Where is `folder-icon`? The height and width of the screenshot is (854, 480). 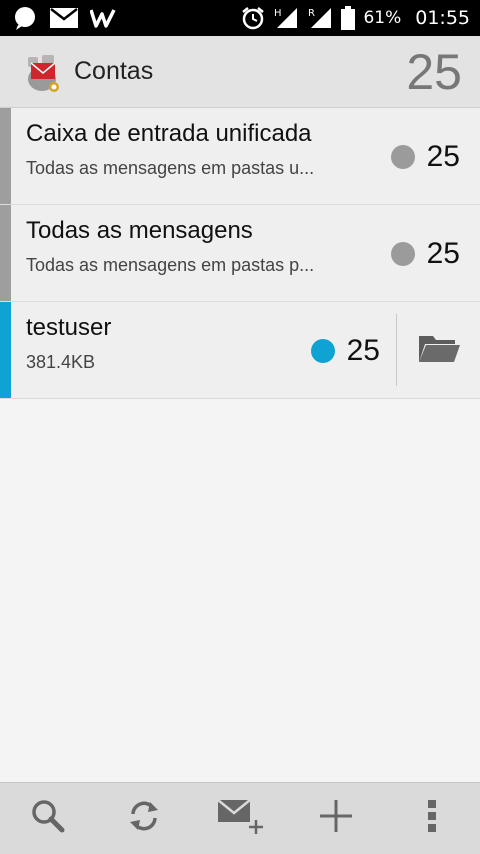
folder-icon is located at coordinates (439, 350).